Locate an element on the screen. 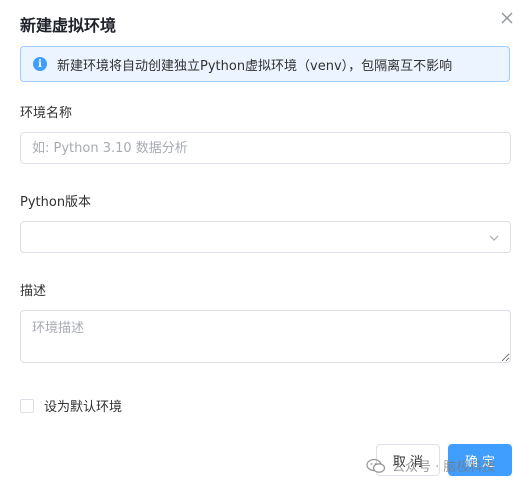 The height and width of the screenshot is (487, 529). default-env-checkbox: 设为默认环境 is located at coordinates (71, 405).